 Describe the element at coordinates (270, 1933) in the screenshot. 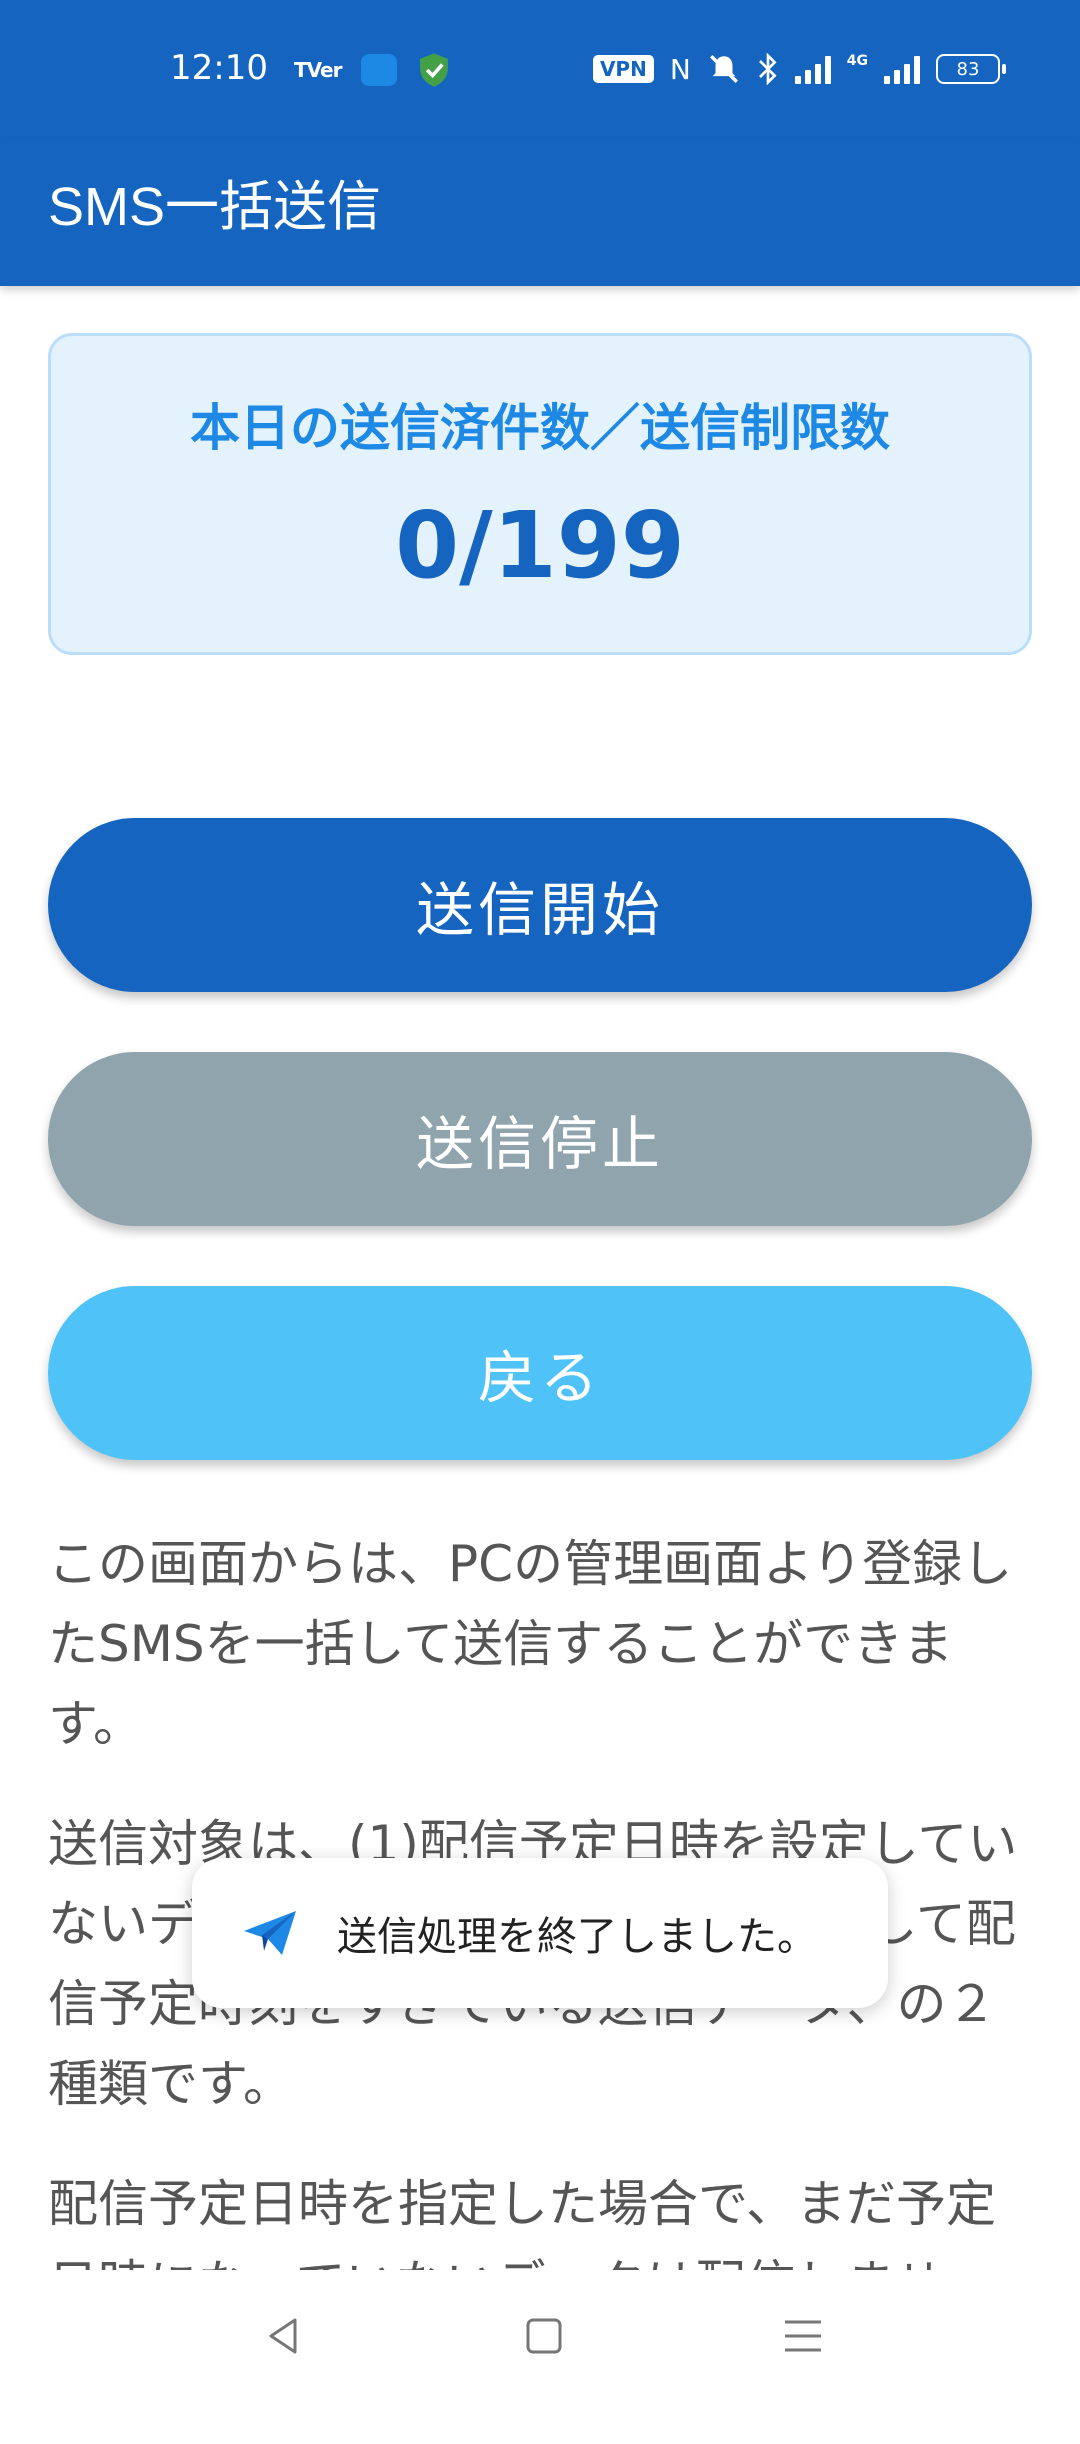

I see `paper-plane-icon` at that location.